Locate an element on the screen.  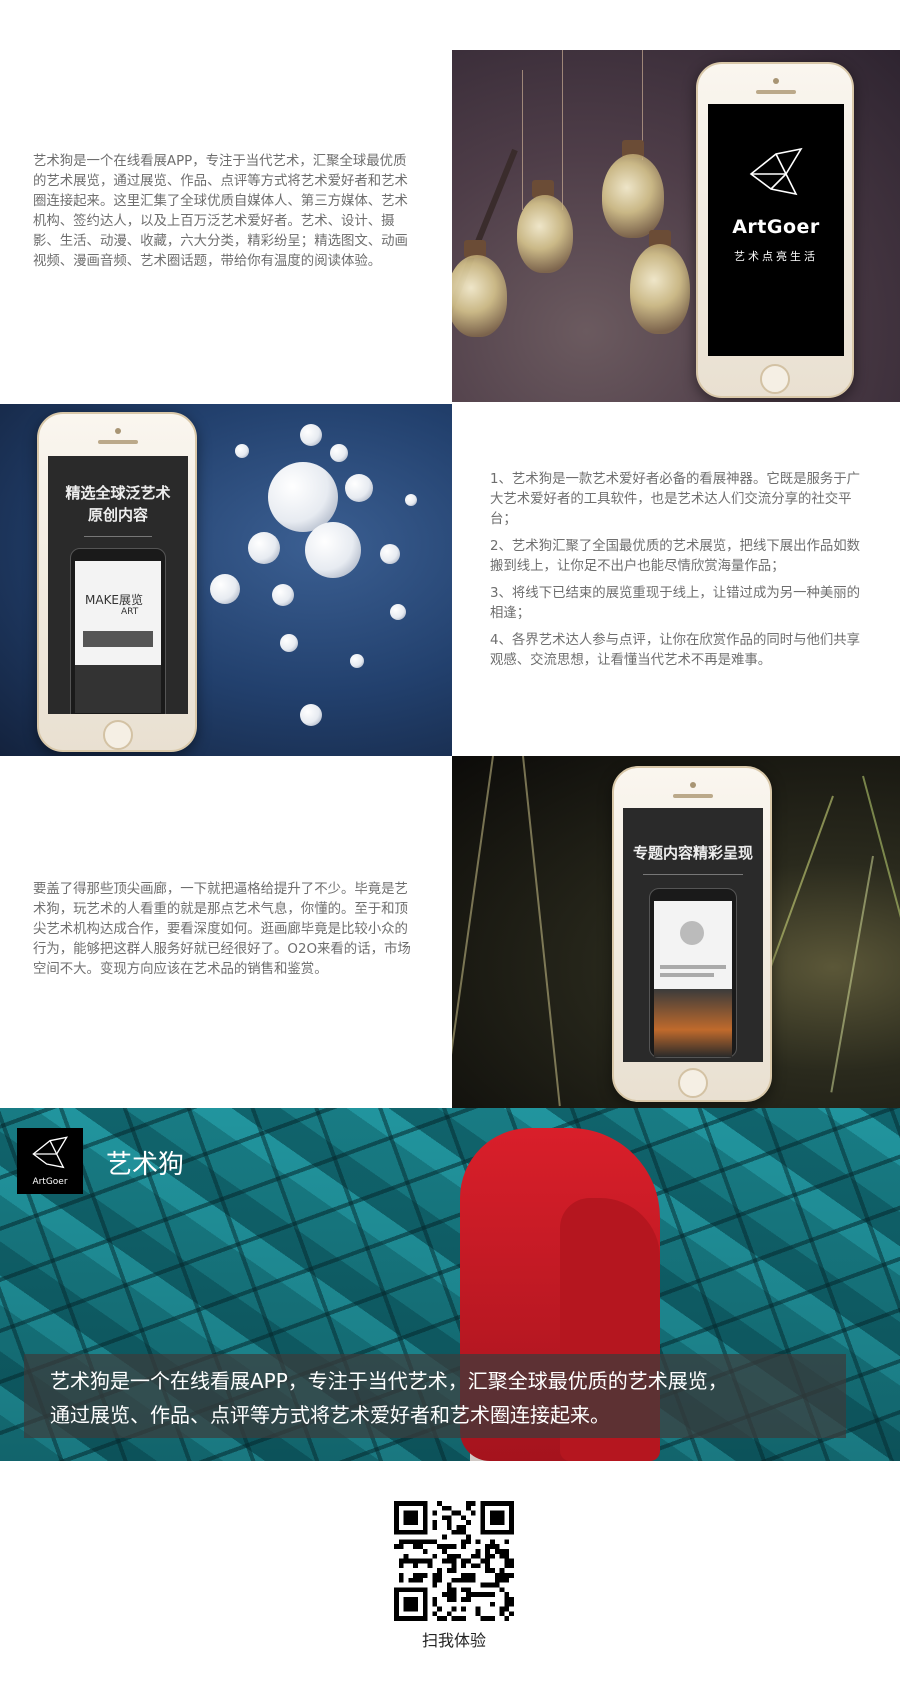
phone-mockup-topics: 专题内容精彩呈现 is located at coordinates (692, 934).